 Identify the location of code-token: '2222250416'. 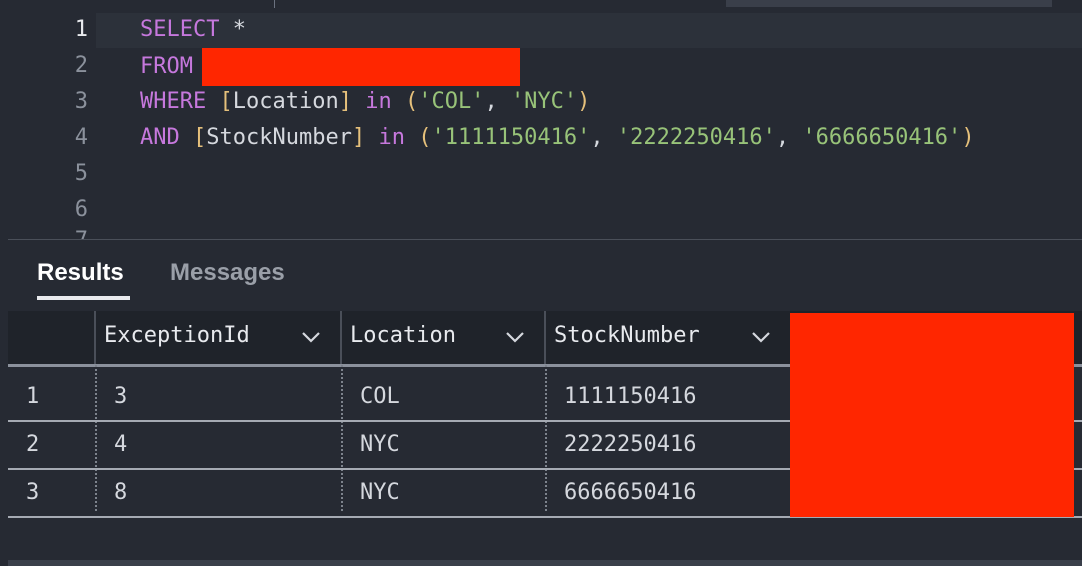
(696, 137).